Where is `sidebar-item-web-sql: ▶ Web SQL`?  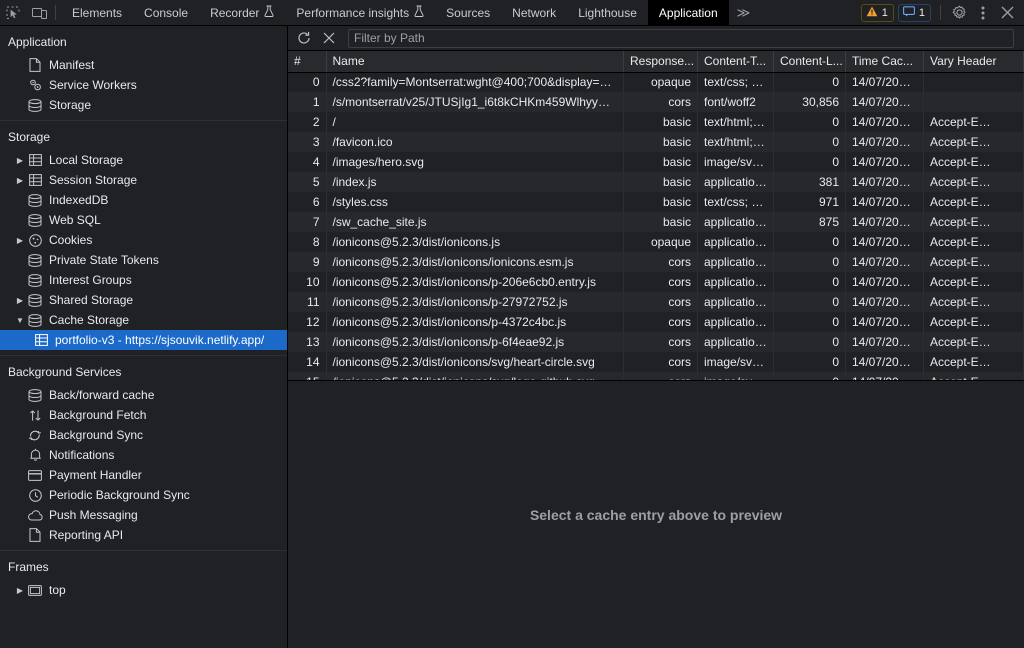 sidebar-item-web-sql: ▶ Web SQL is located at coordinates (143, 220).